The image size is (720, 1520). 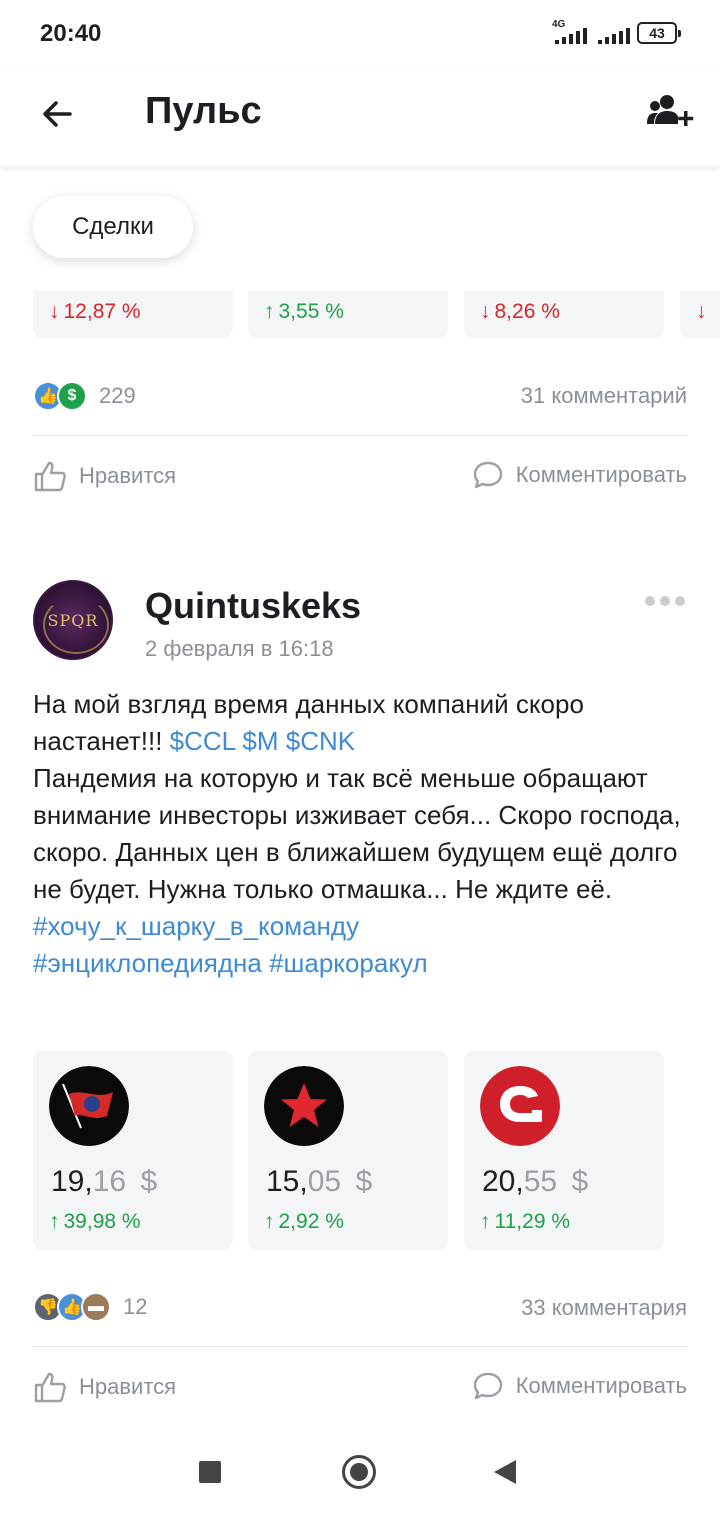 I want to click on price-int: 20,, so click(x=503, y=1181).